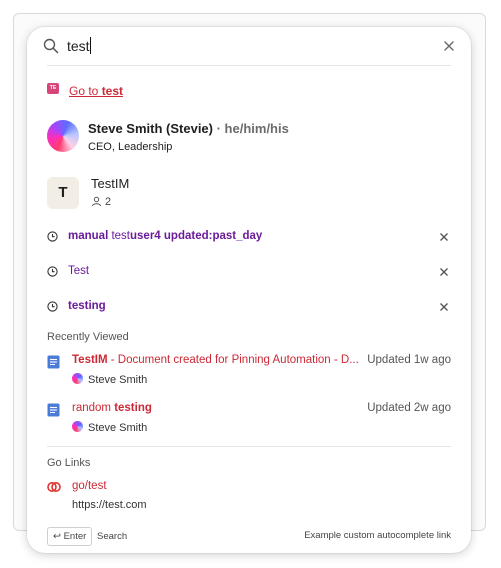 This screenshot has width=501, height=568. Describe the element at coordinates (377, 535) in the screenshot. I see `footer-hint: Example custom autocomplete link` at that location.